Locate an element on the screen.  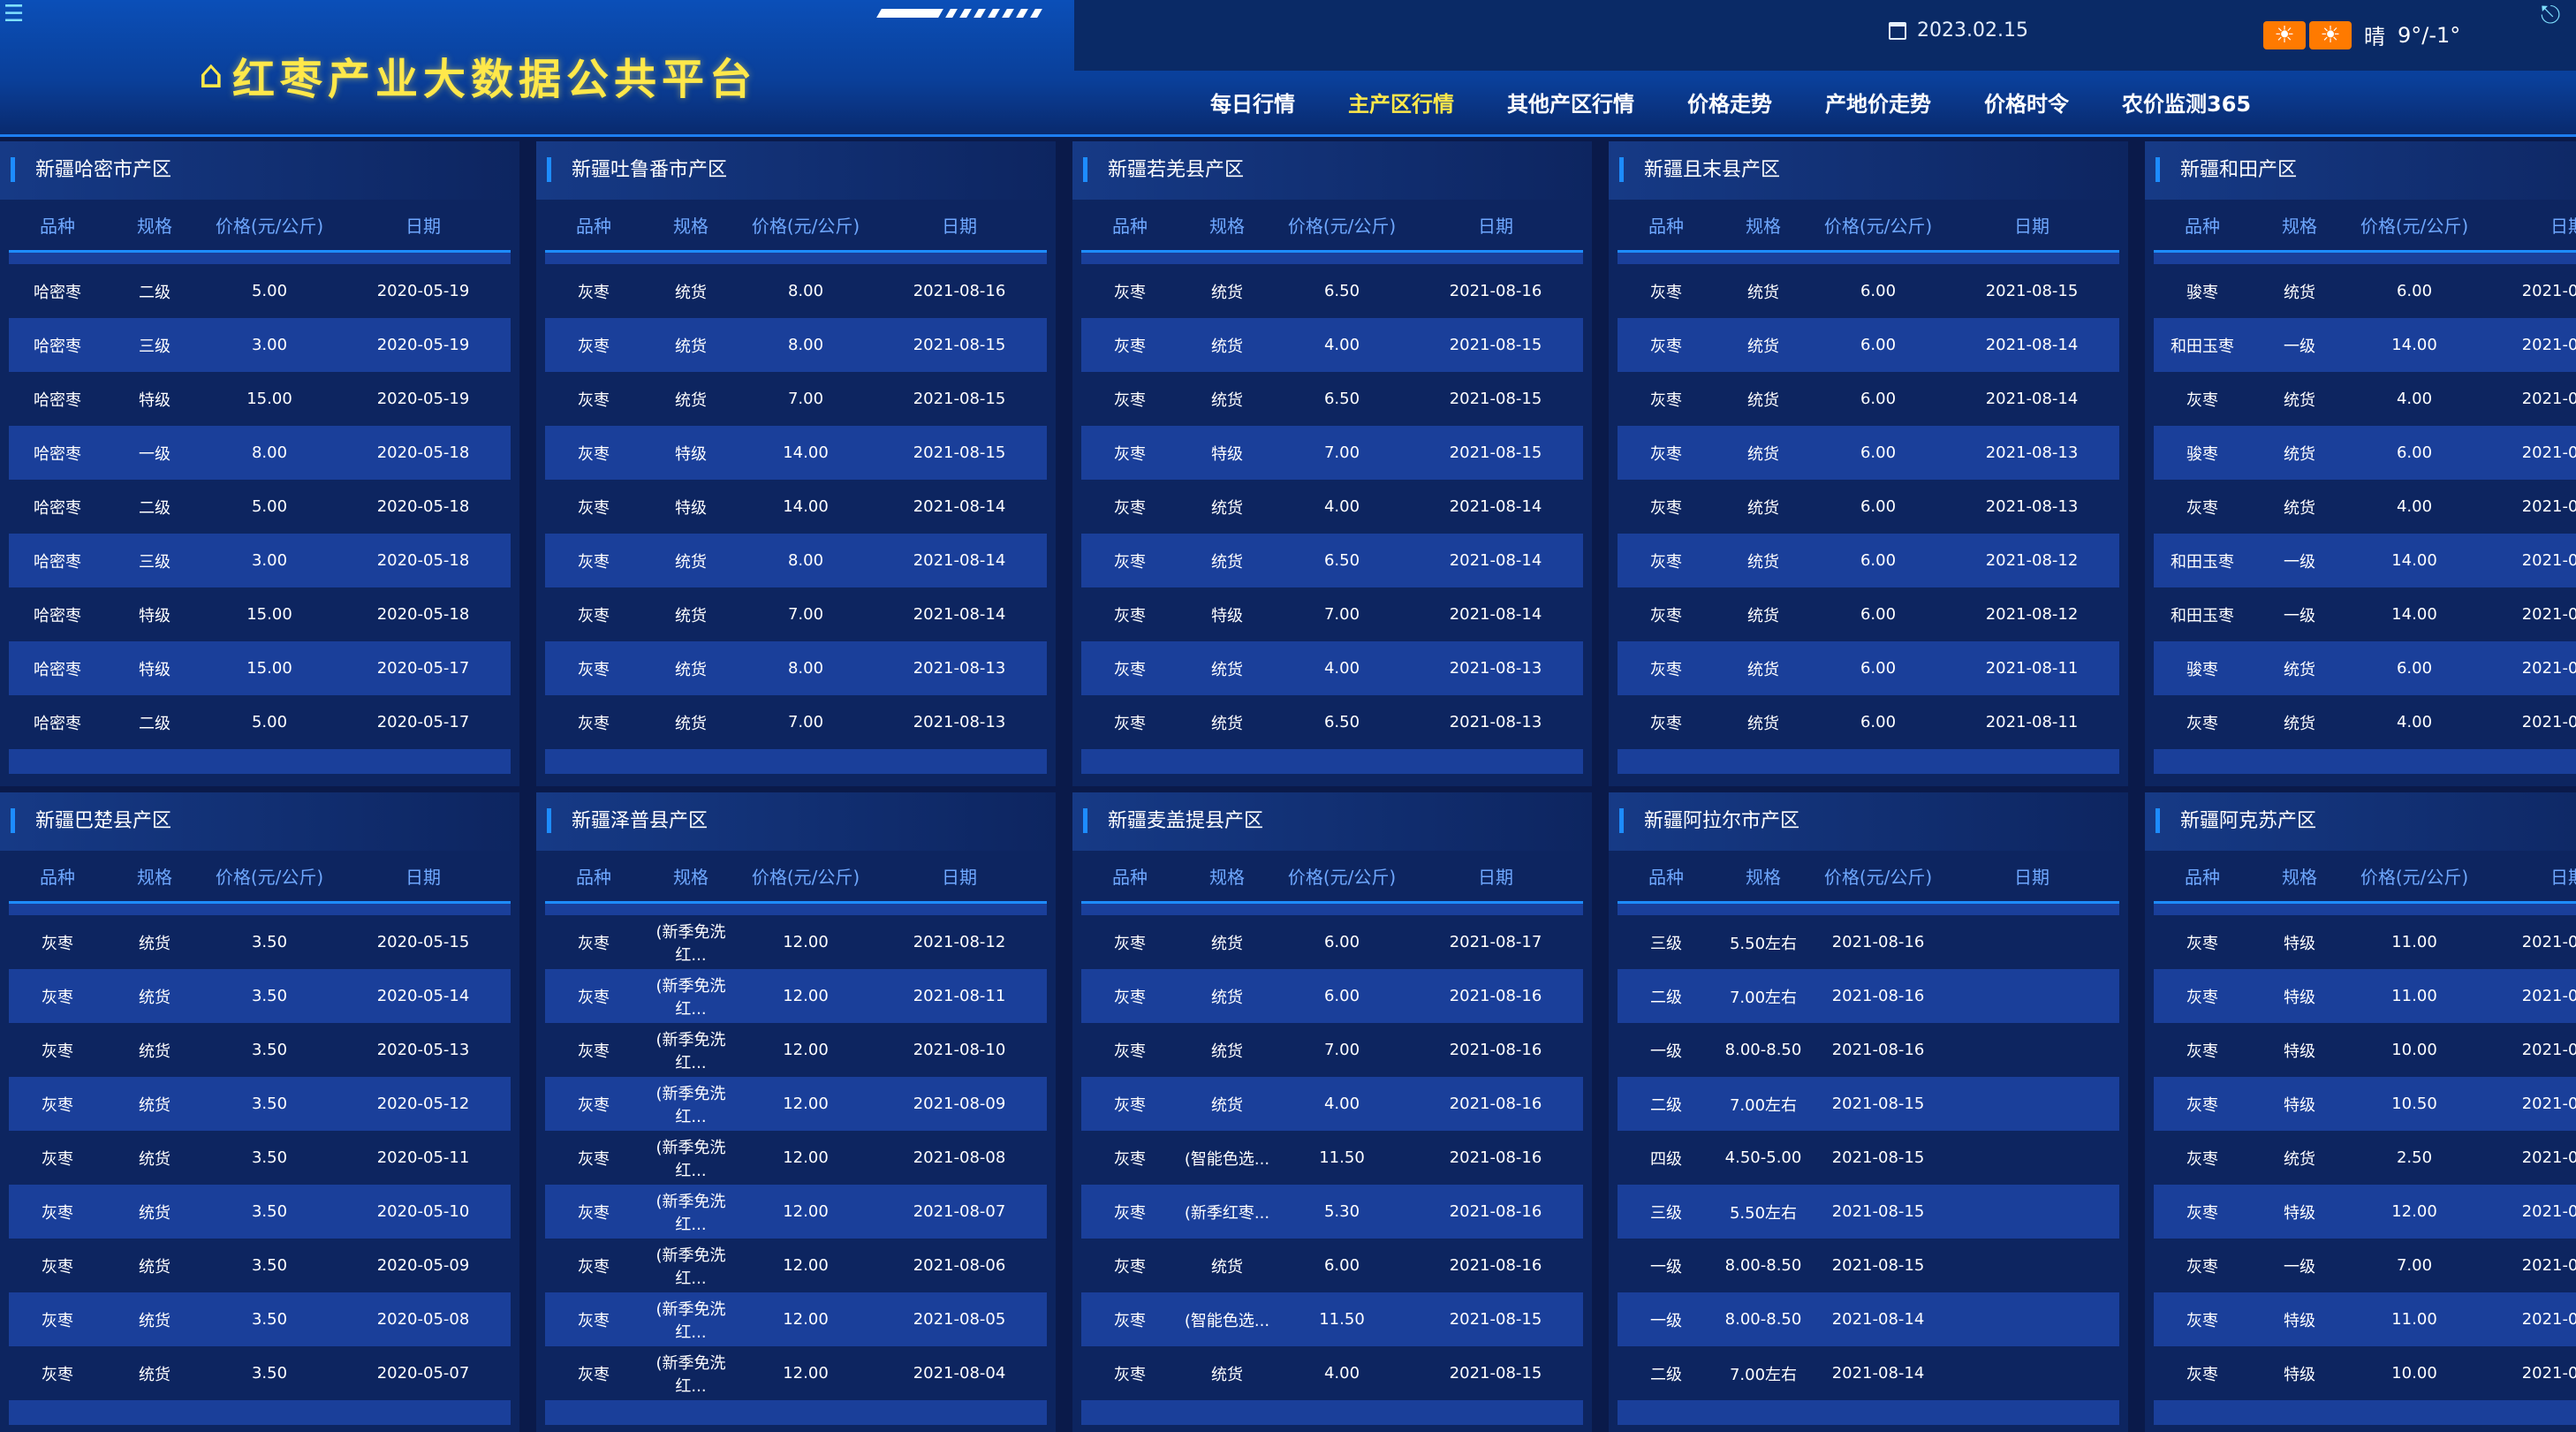
table-row: 灰枣 统货 3.50 2020-05-10 is located at coordinates (260, 1212).